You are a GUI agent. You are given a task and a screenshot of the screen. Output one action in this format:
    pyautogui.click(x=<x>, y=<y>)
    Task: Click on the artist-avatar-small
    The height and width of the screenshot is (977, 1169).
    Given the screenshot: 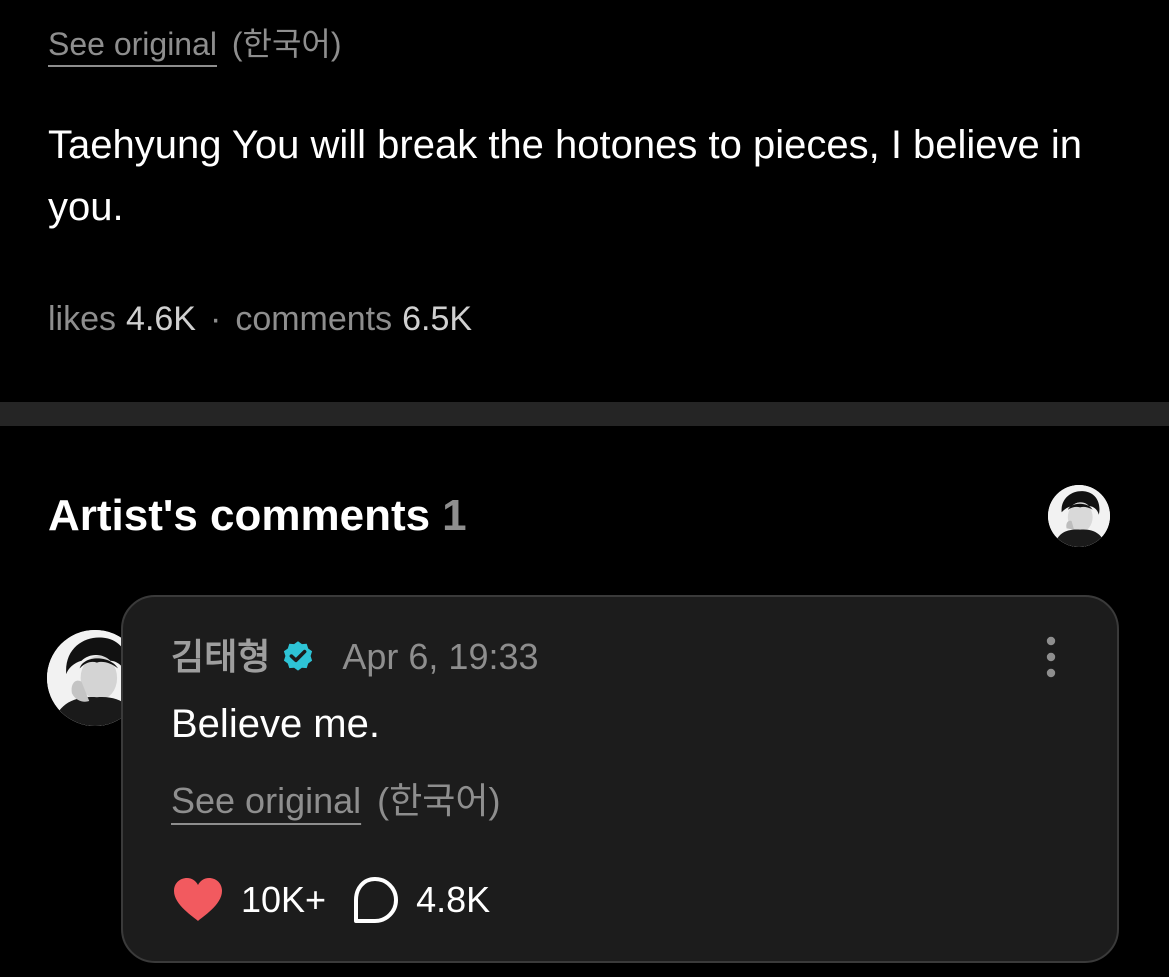 What is the action you would take?
    pyautogui.click(x=1079, y=516)
    